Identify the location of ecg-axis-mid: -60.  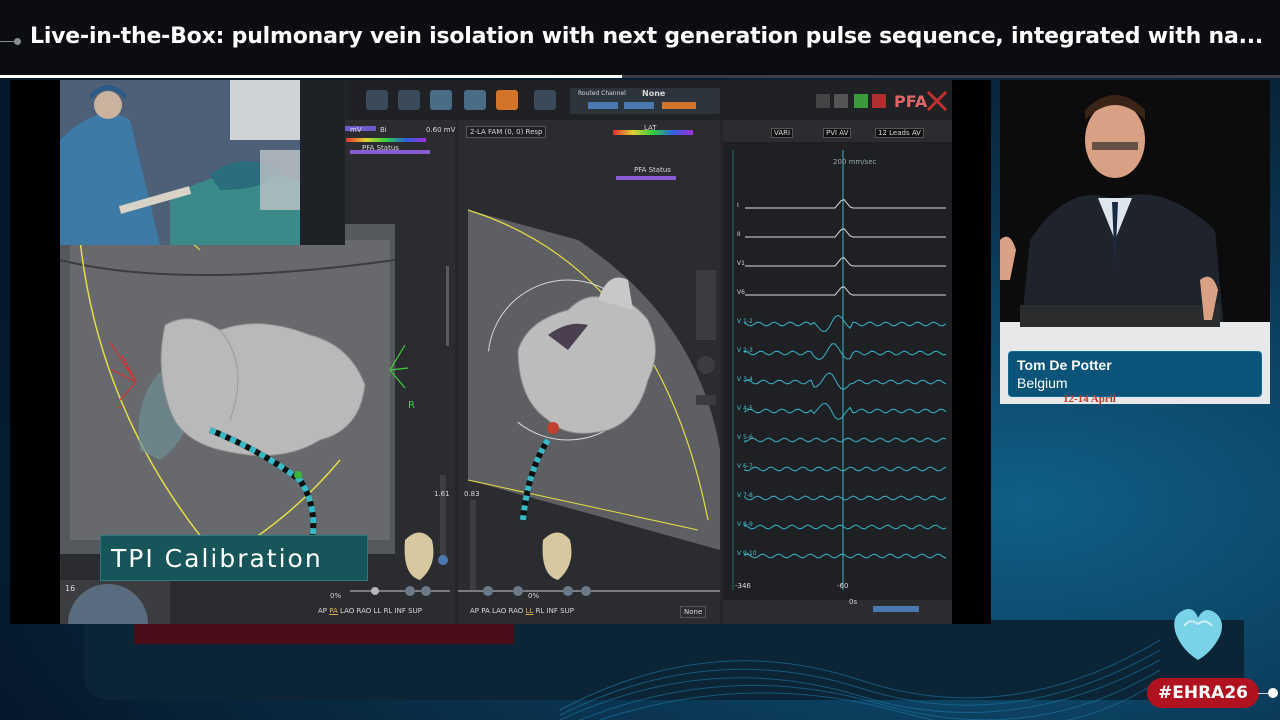
(843, 586).